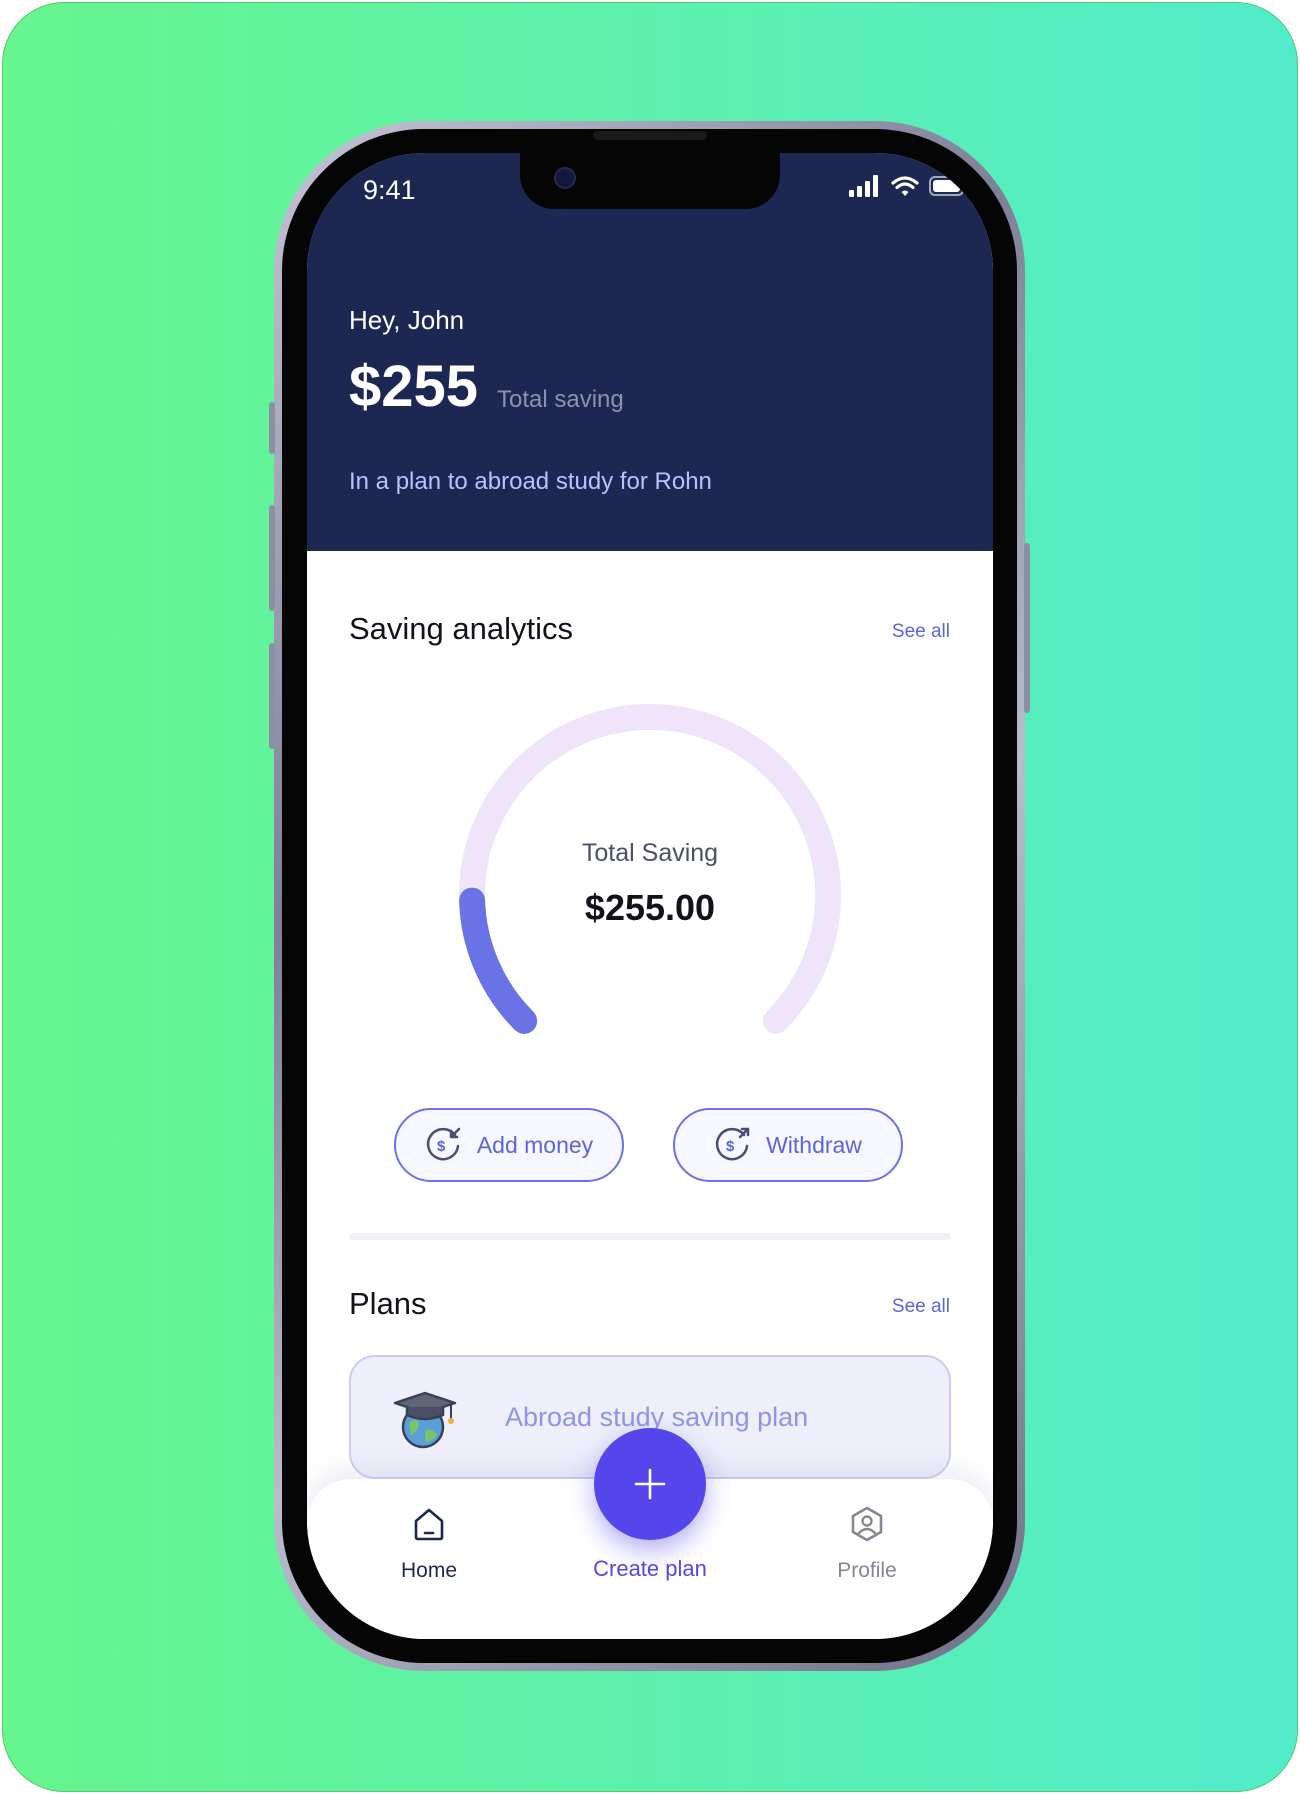 The width and height of the screenshot is (1300, 1794). I want to click on greeting: Hey, John, so click(407, 320).